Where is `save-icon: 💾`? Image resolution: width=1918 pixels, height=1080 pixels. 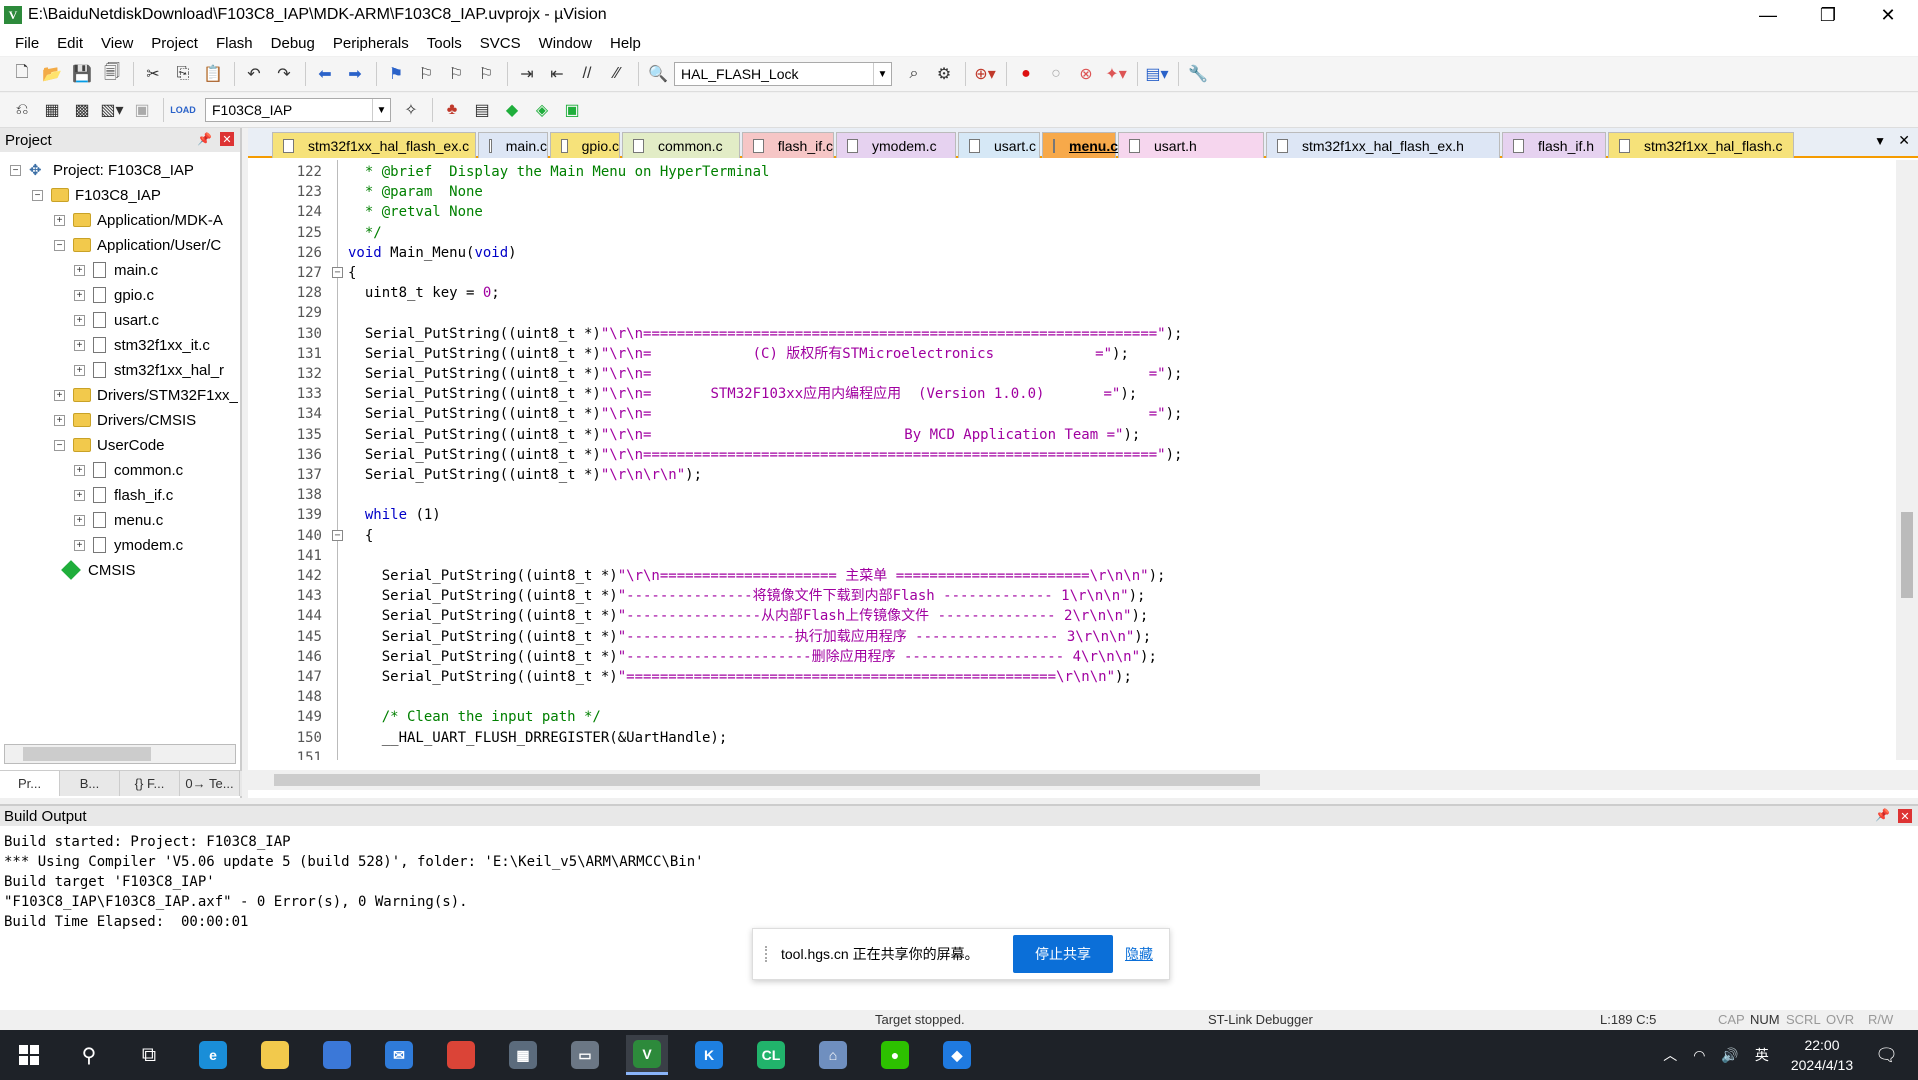
save-icon: 💾 is located at coordinates (82, 74).